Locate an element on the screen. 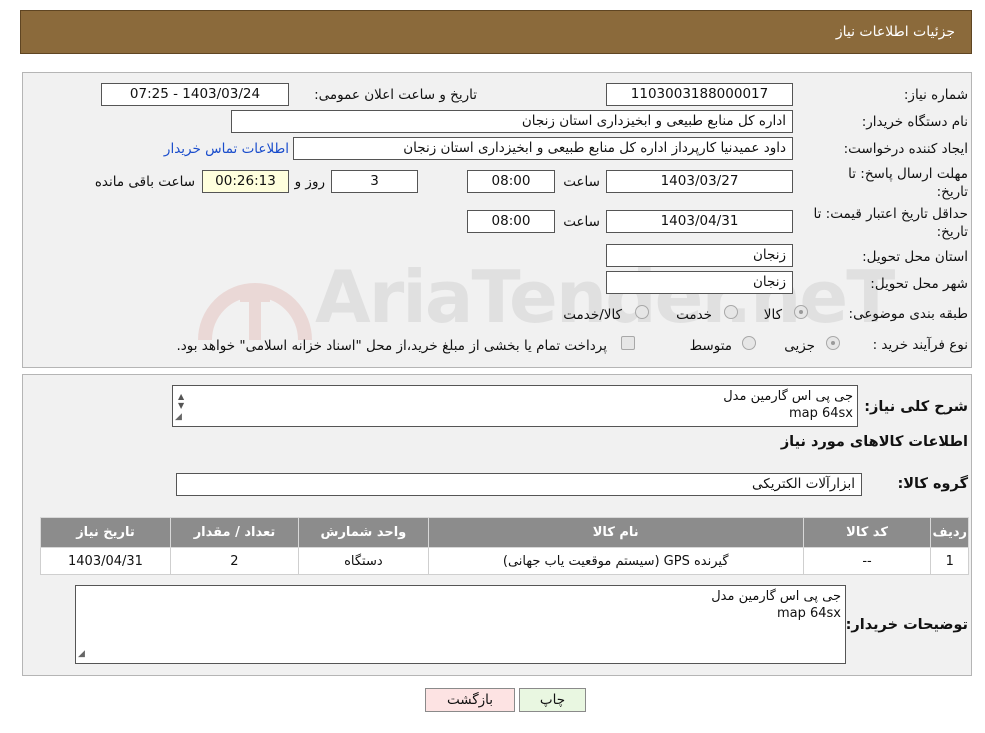 The image size is (985, 733). announce-field: 1403/03/24 - 07:25 is located at coordinates (195, 94).